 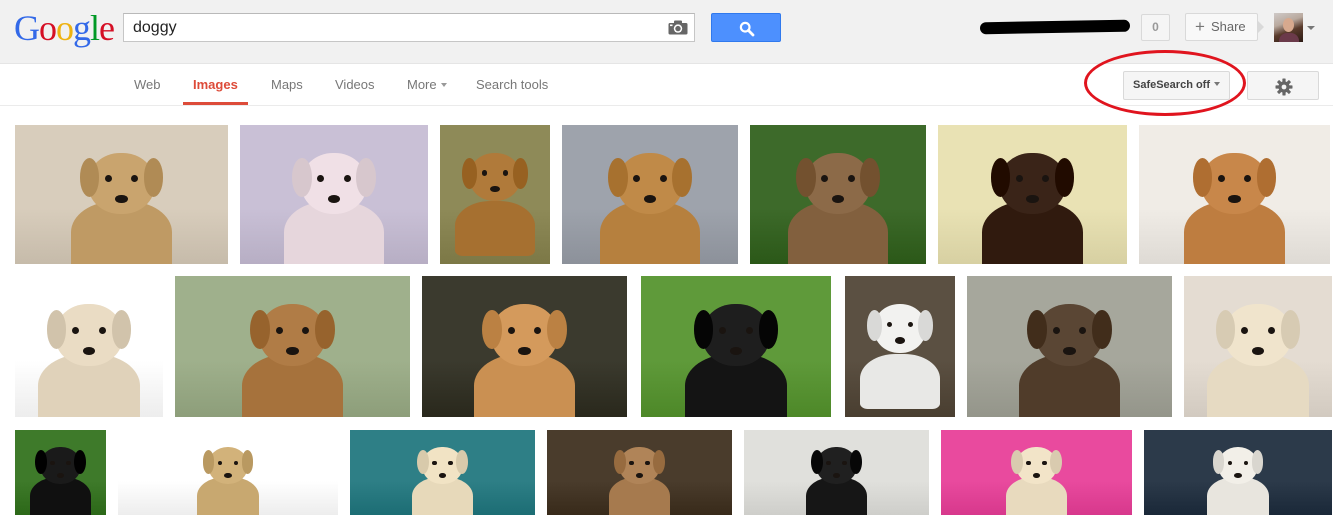 I want to click on gear-icon, so click(x=1284, y=87).